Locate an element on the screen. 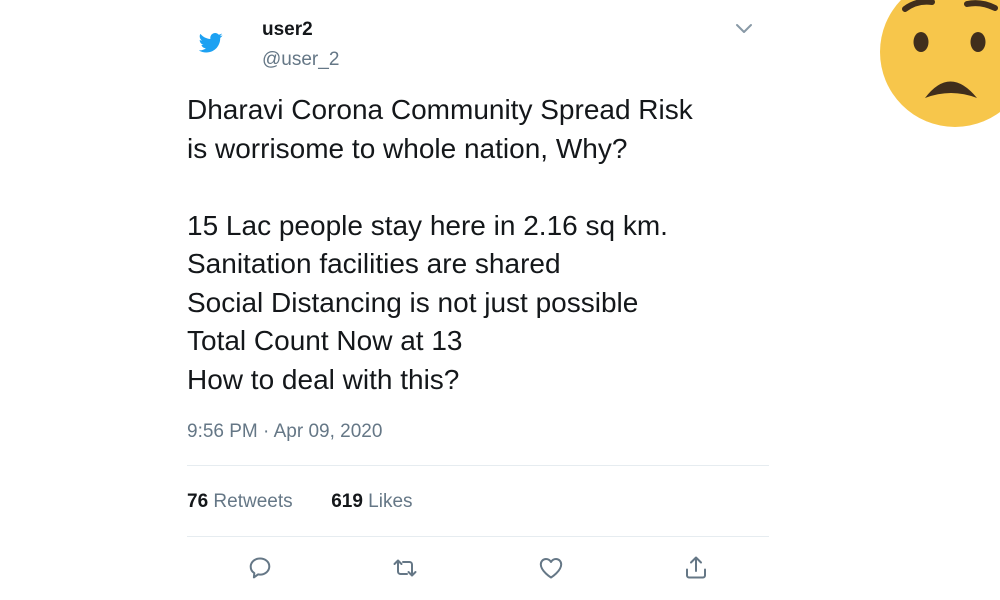  twitter-bird-icon is located at coordinates (211, 43).